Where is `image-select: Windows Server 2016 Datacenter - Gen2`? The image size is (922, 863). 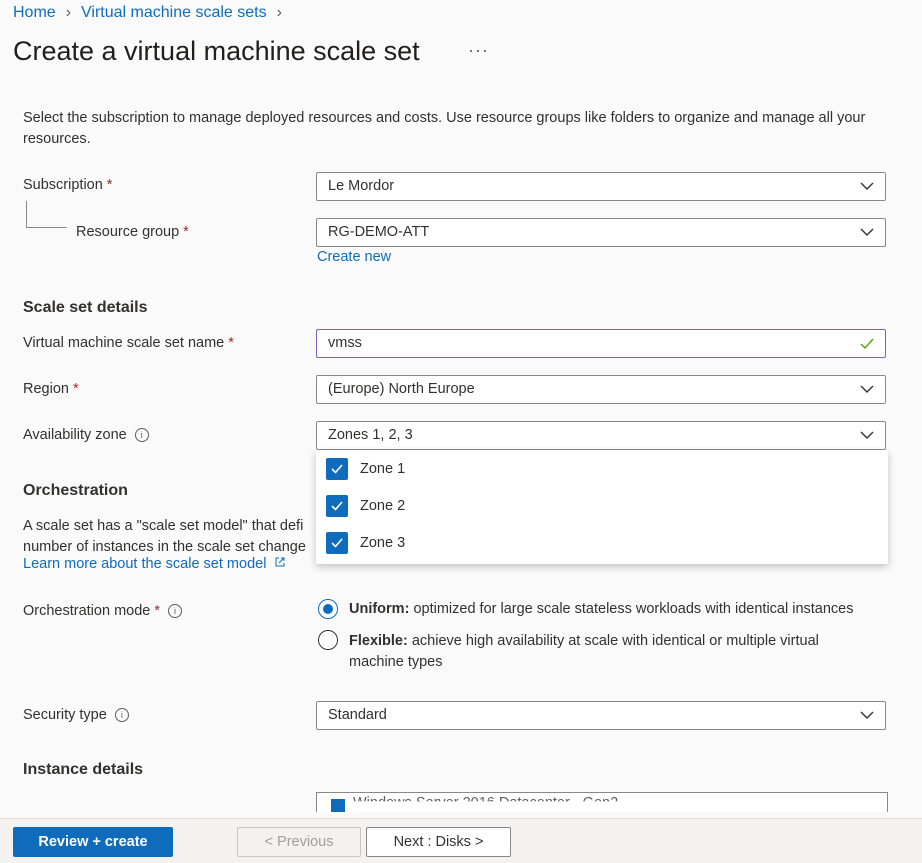 image-select: Windows Server 2016 Datacenter - Gen2 is located at coordinates (602, 802).